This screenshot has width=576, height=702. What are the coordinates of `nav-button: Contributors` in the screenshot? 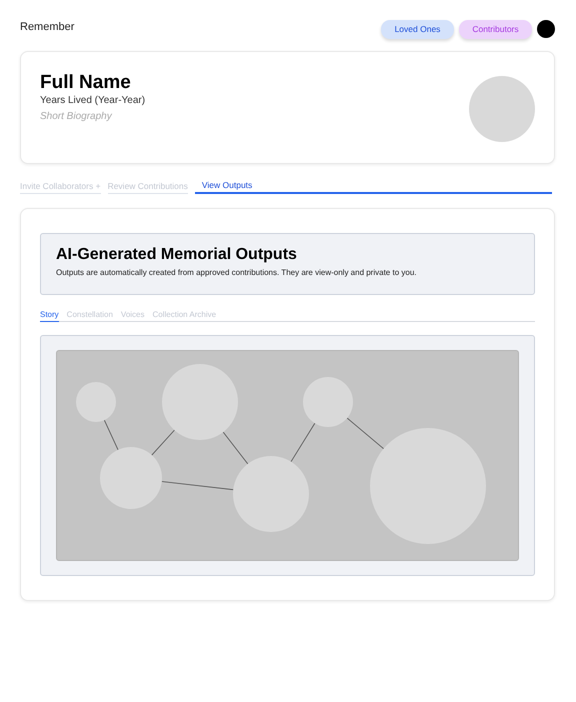 It's located at (495, 29).